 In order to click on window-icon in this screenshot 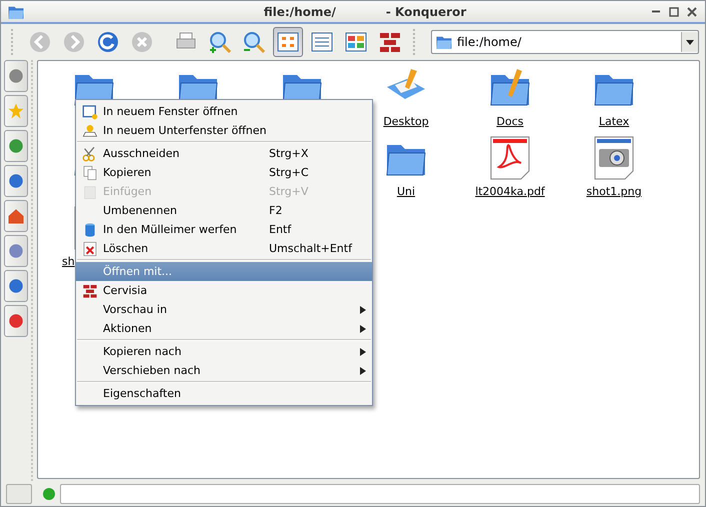, I will do `click(90, 112)`.